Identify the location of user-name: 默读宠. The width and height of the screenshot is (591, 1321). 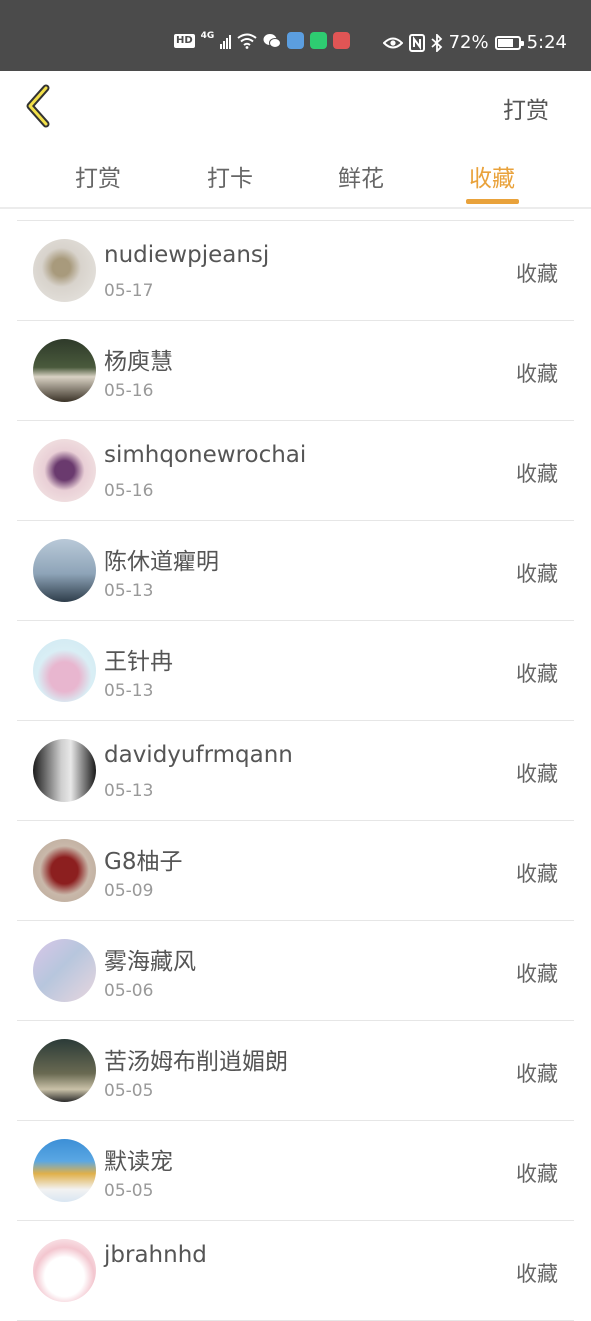
(138, 1162).